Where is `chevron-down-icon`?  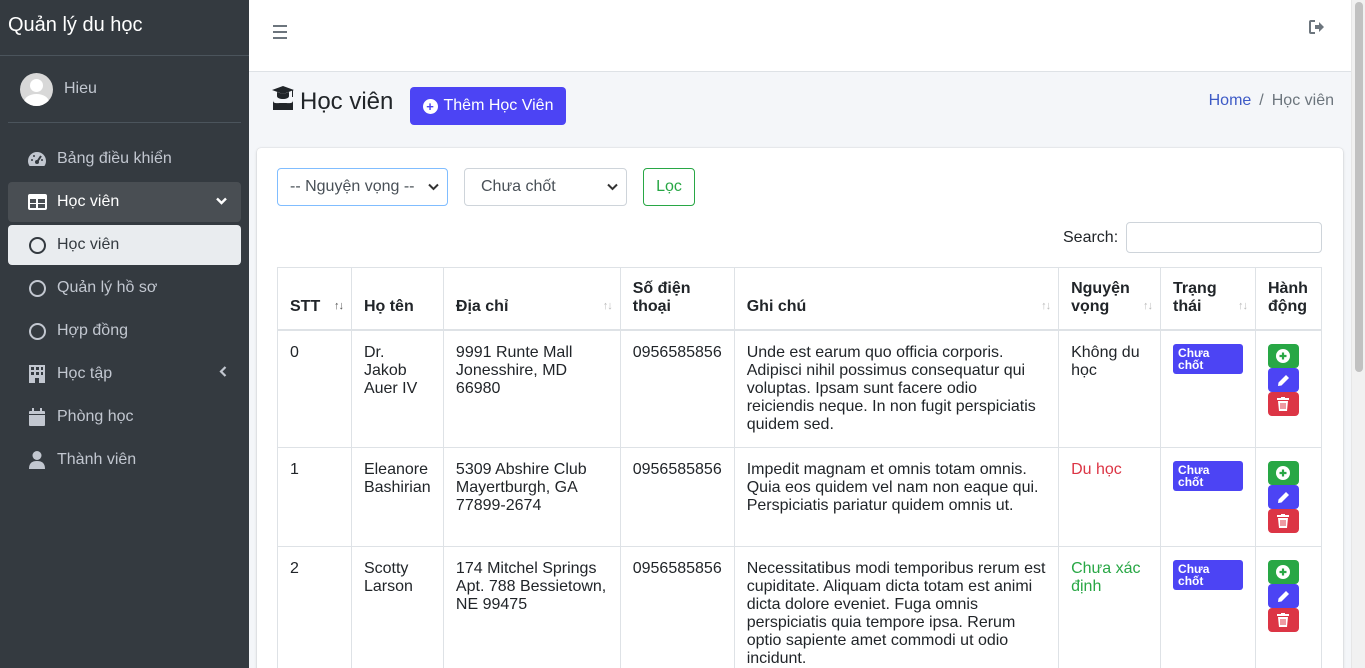 chevron-down-icon is located at coordinates (433, 187).